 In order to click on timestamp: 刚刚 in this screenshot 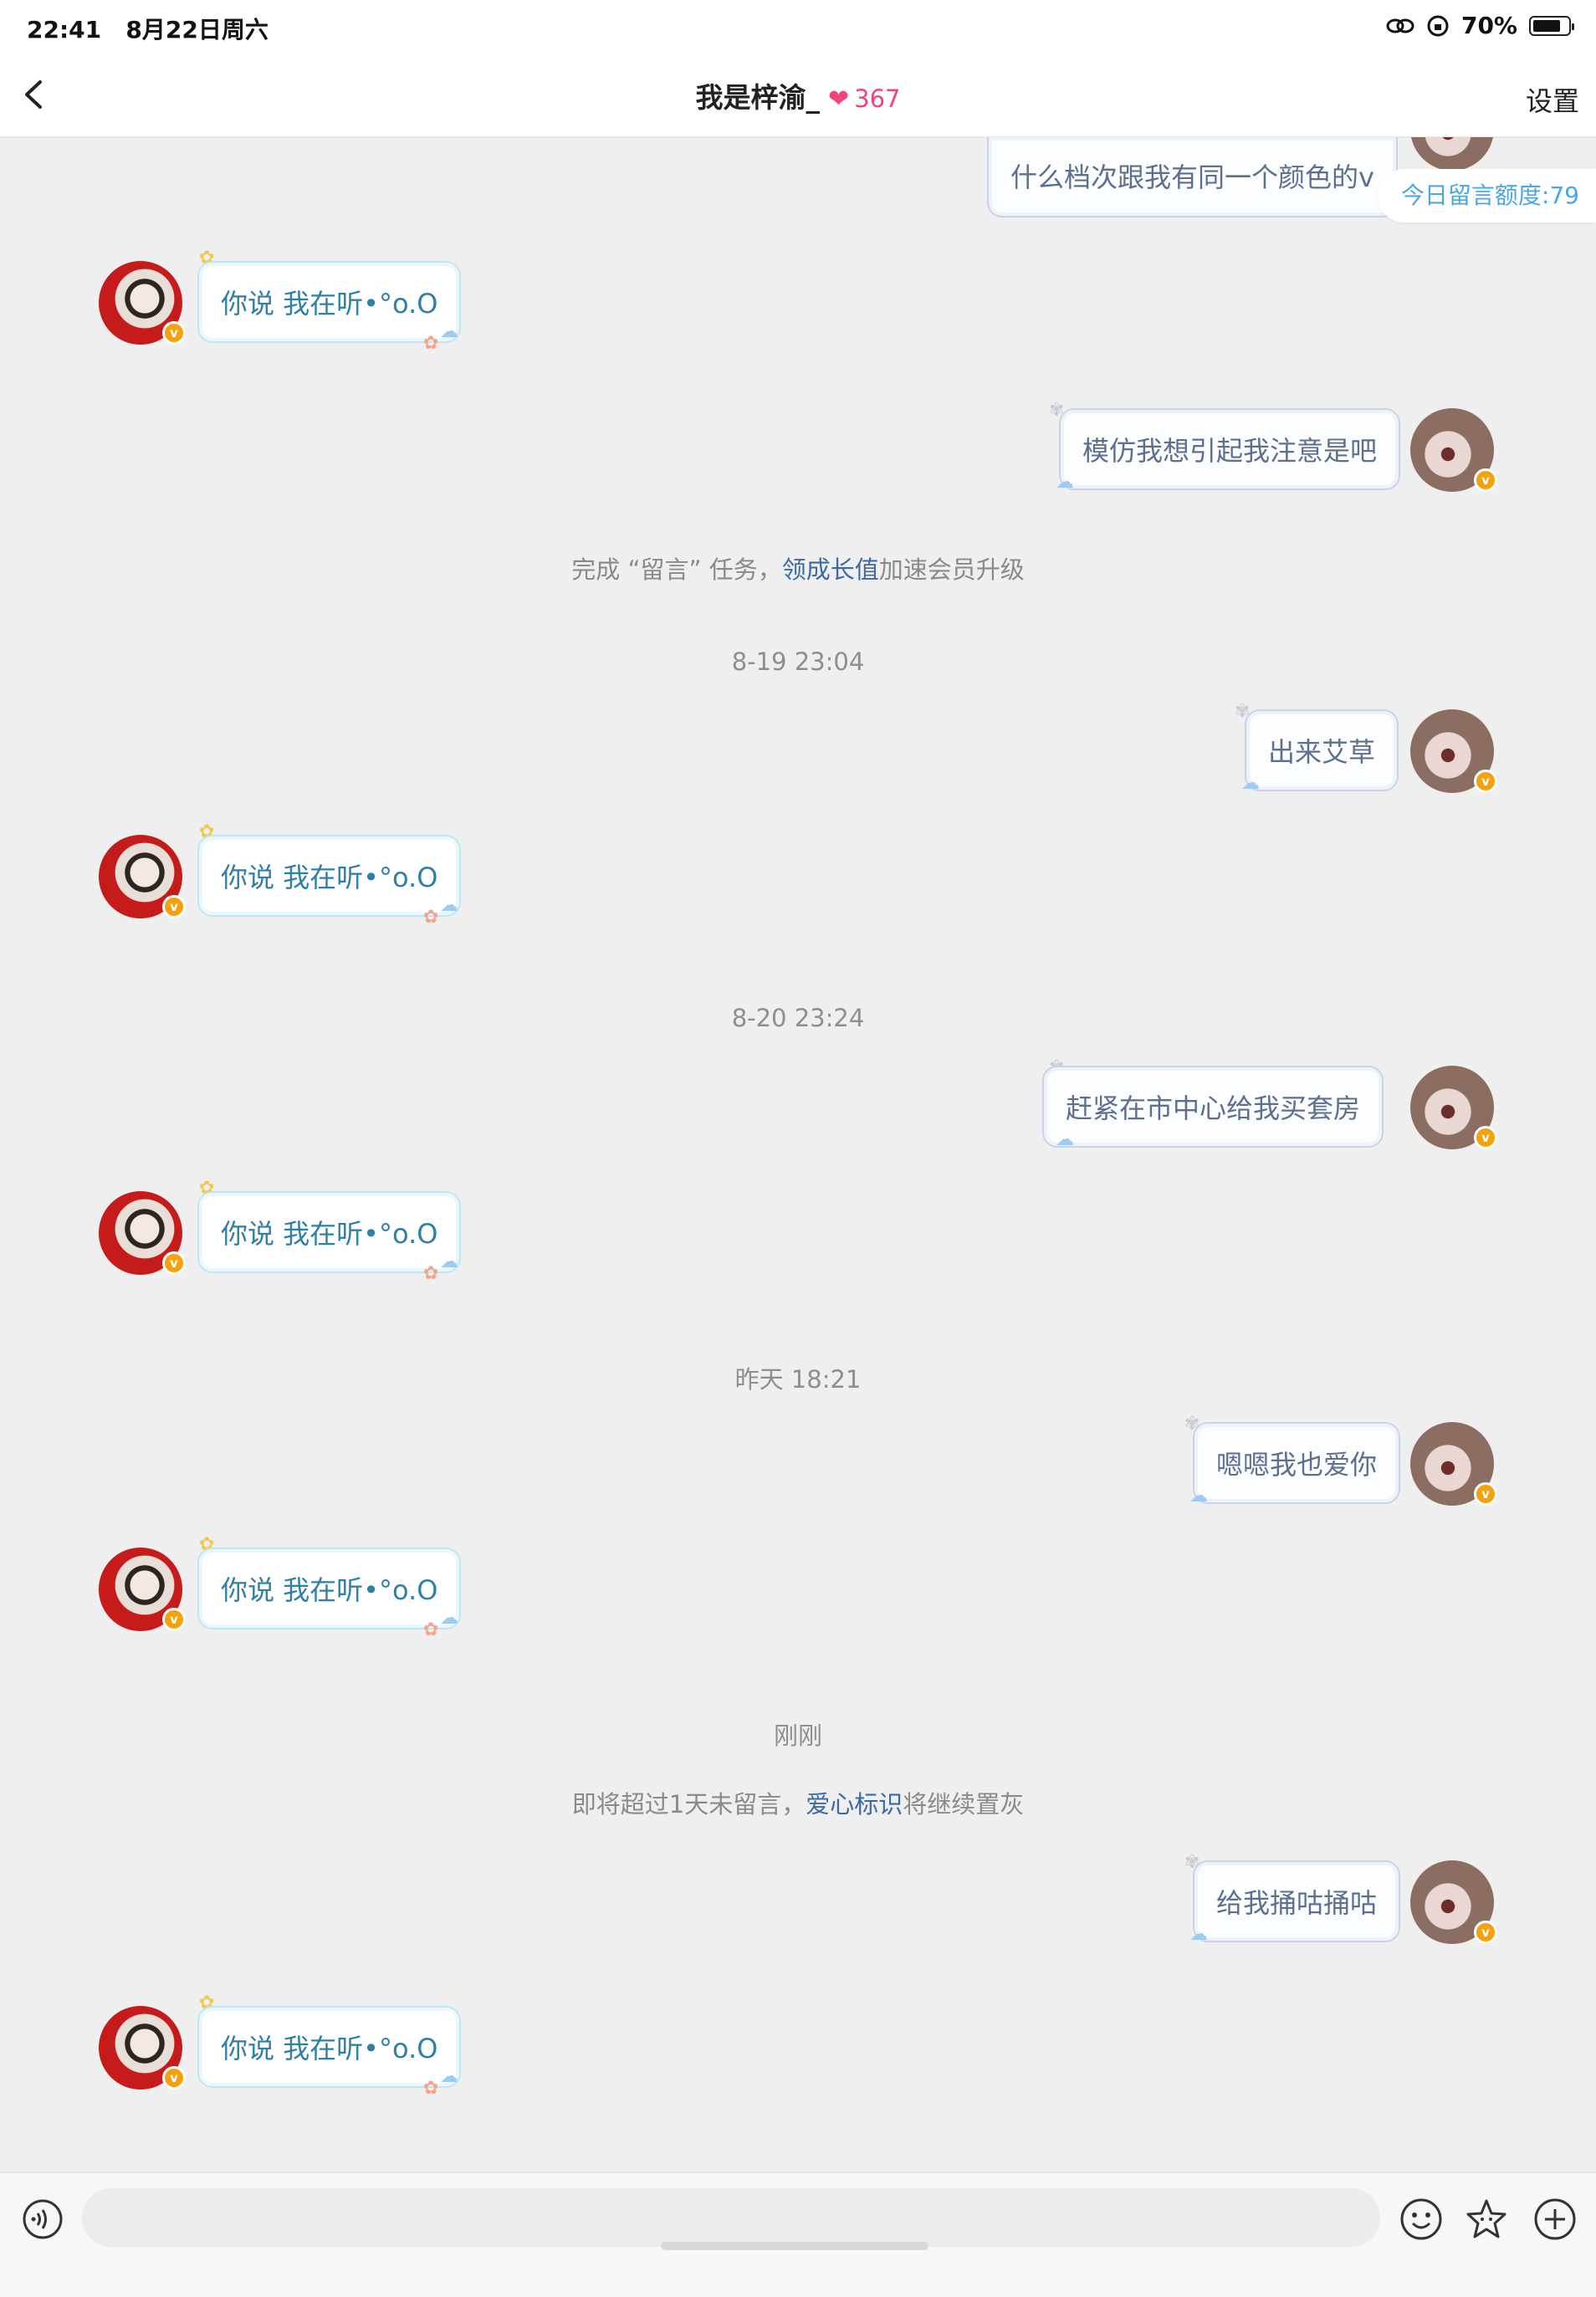, I will do `click(798, 1735)`.